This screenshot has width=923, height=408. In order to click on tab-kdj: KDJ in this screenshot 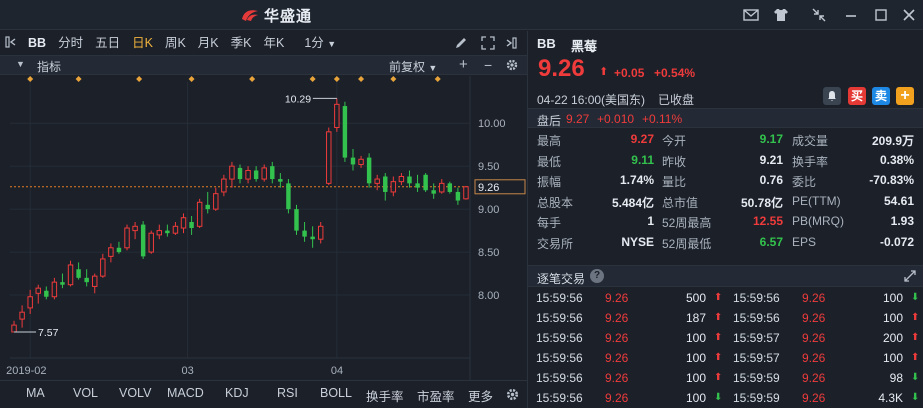, I will do `click(237, 393)`.